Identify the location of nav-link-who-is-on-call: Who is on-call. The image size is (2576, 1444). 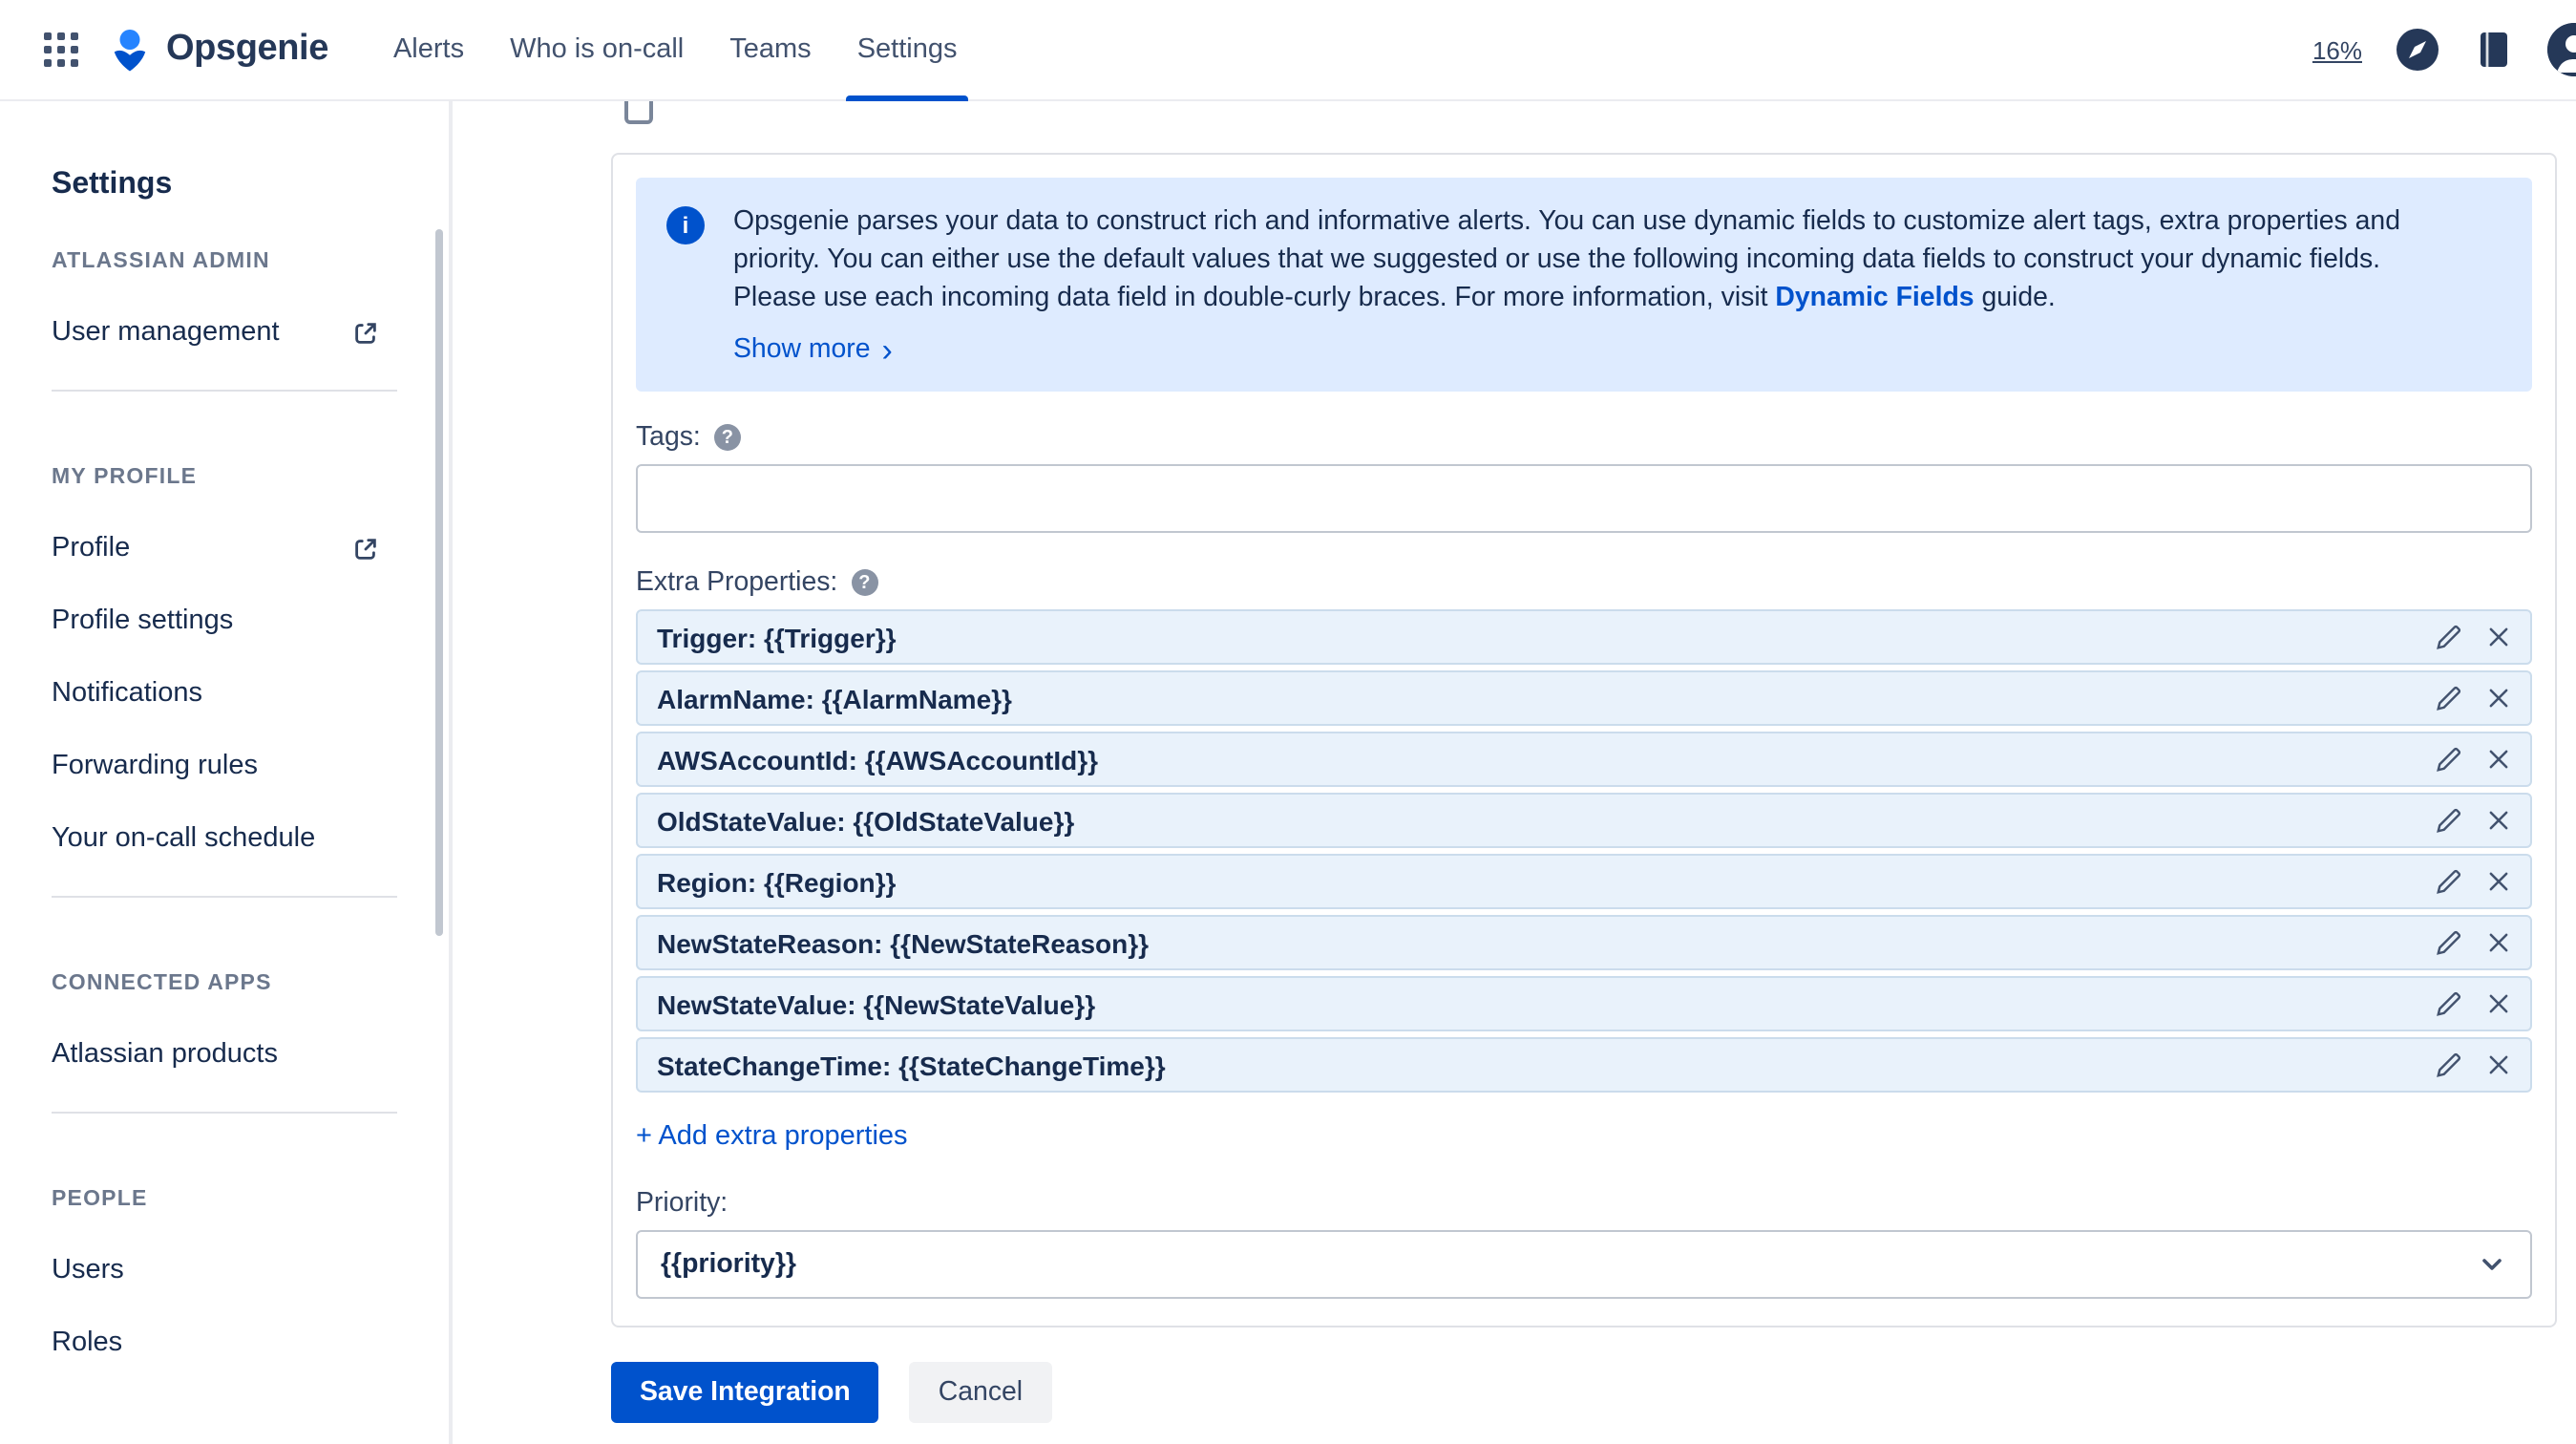
(597, 50).